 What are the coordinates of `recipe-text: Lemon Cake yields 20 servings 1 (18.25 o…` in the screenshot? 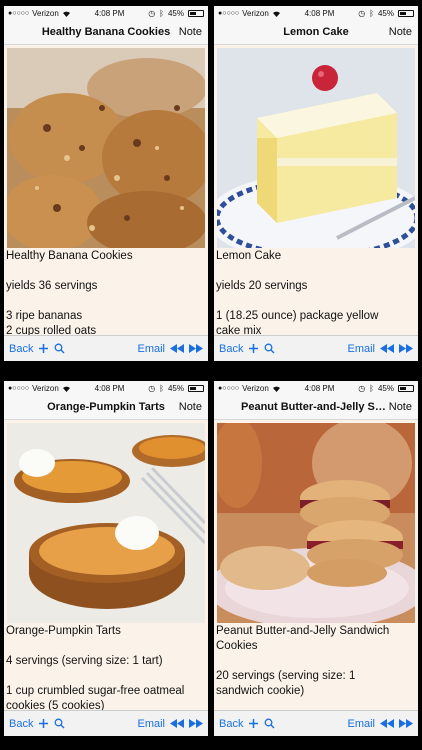 It's located at (297, 293).